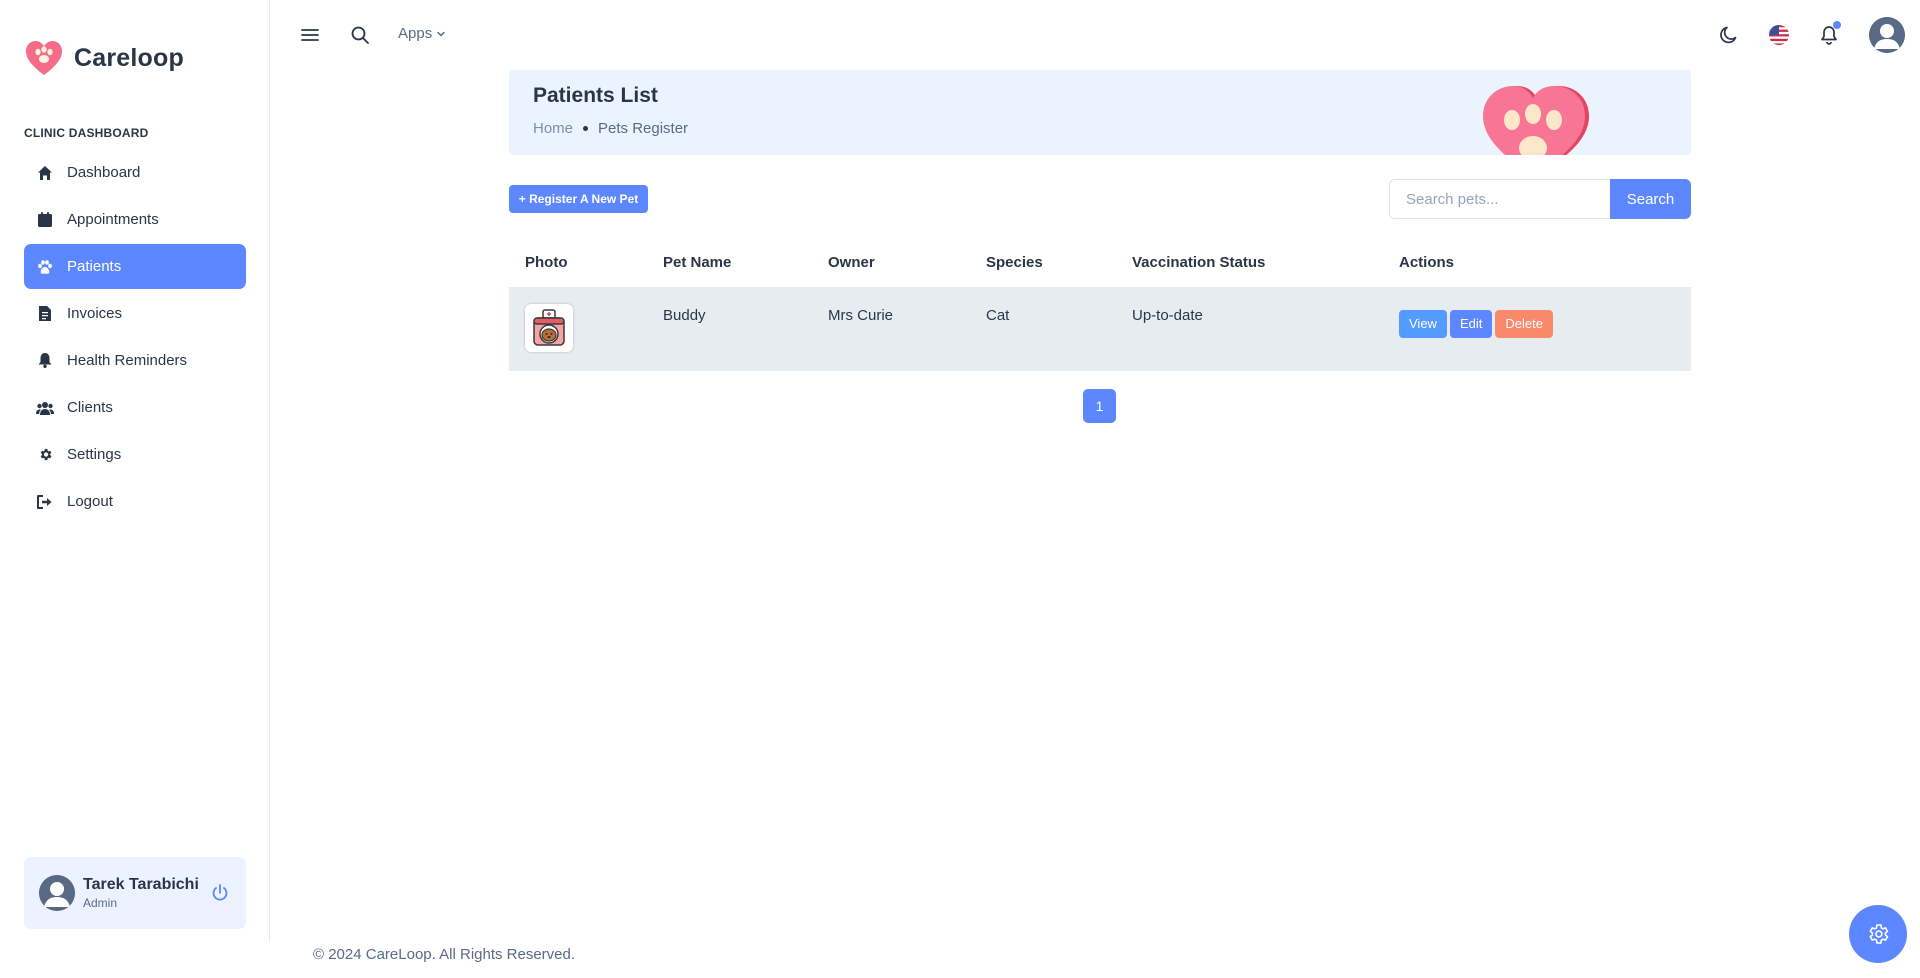 The height and width of the screenshot is (978, 1920). Describe the element at coordinates (1014, 262) in the screenshot. I see `column-header-species: Species` at that location.